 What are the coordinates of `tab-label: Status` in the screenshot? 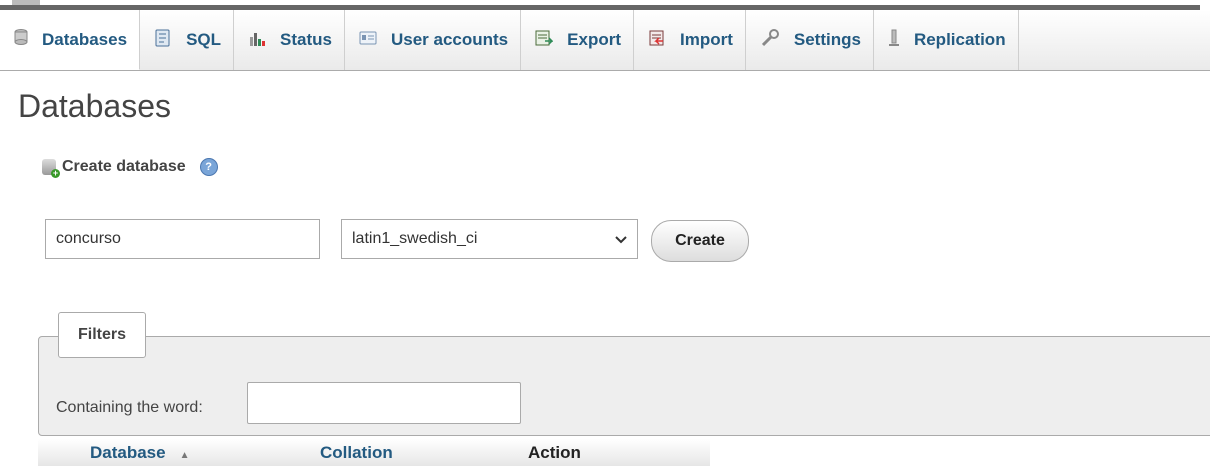 It's located at (306, 39).